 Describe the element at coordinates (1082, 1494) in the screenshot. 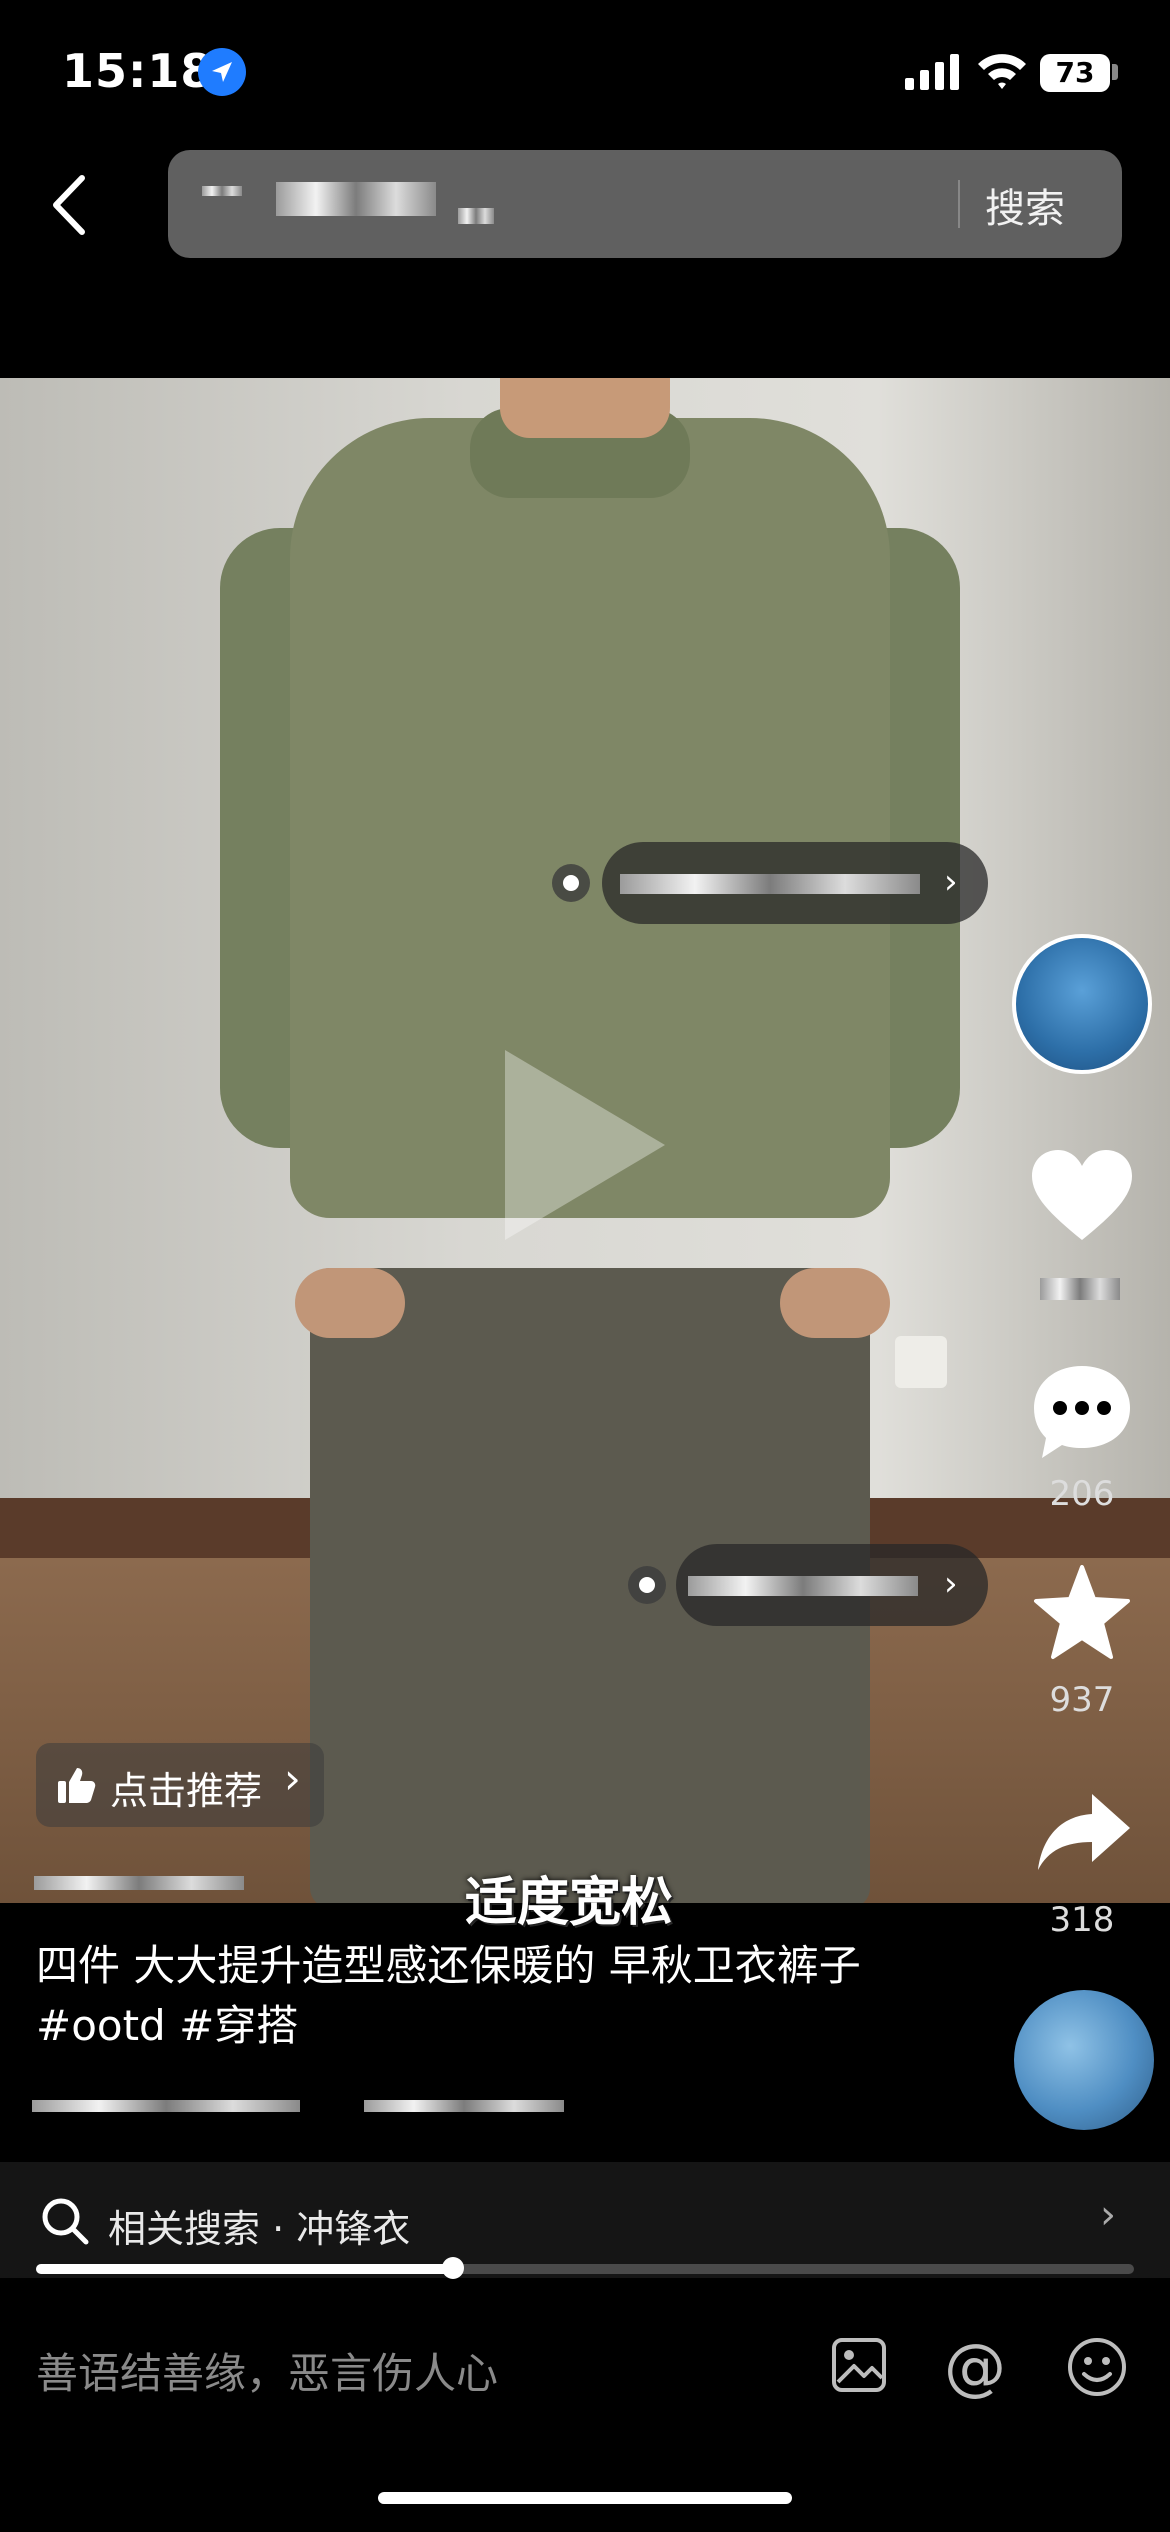

I see `comment-count: 206` at that location.